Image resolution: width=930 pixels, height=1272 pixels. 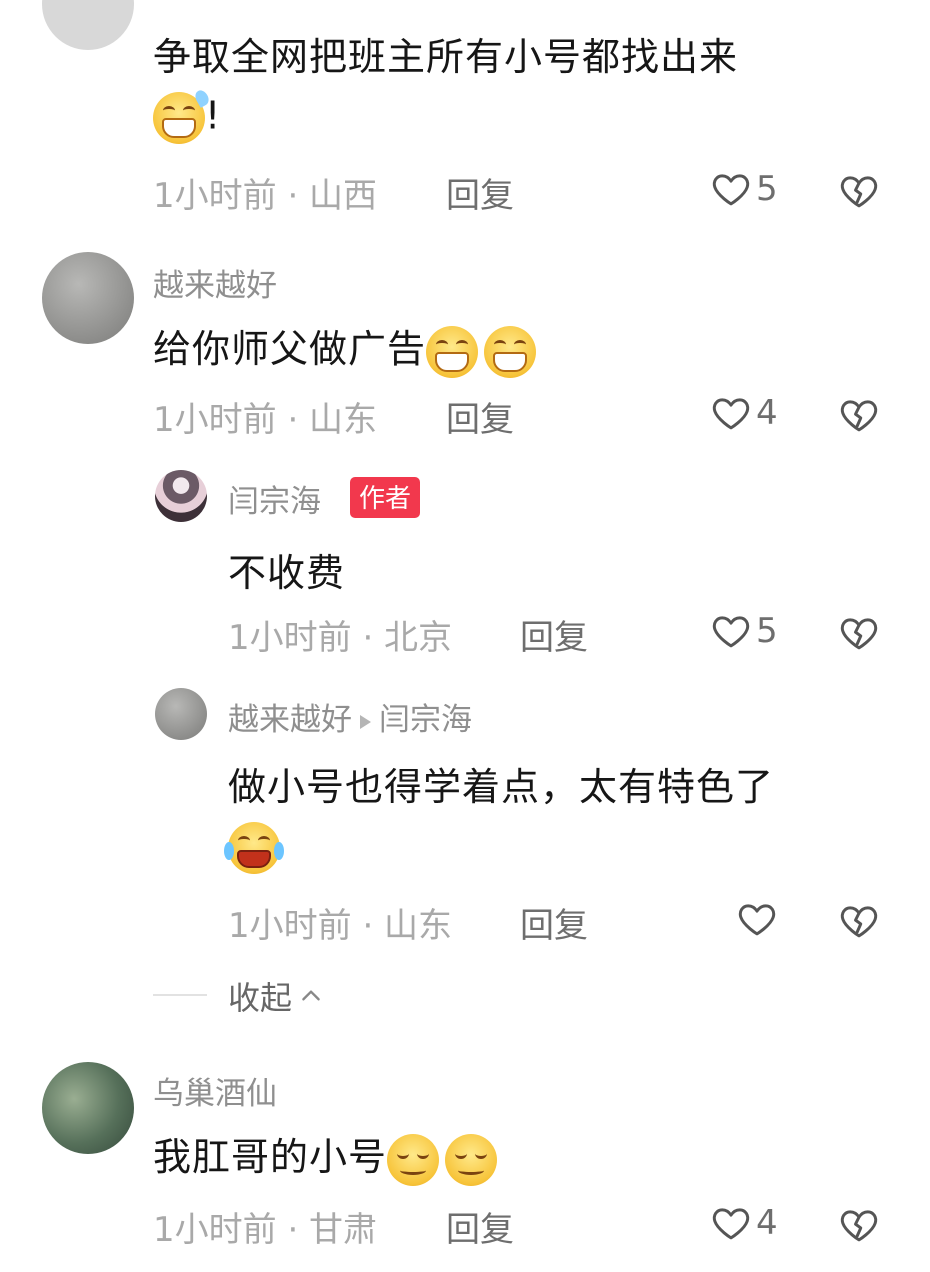 I want to click on comment-time-location: 1小时前 · 山西, so click(x=265, y=196).